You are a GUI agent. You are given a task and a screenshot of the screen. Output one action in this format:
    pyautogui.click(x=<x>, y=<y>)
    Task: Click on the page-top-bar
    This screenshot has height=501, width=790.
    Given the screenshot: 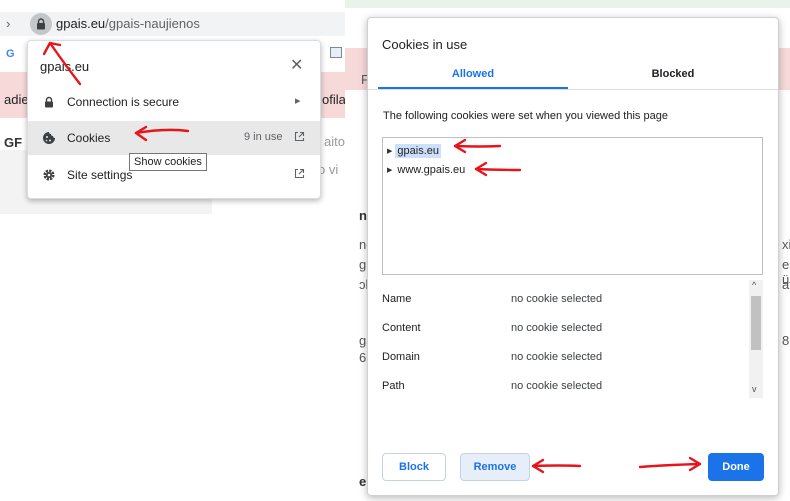 What is the action you would take?
    pyautogui.click(x=567, y=4)
    